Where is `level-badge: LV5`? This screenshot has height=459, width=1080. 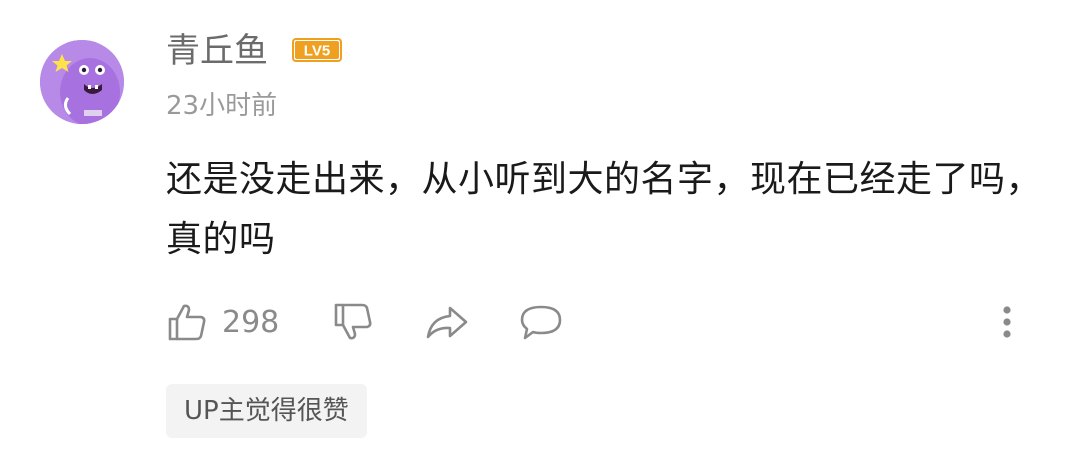
level-badge: LV5 is located at coordinates (317, 50).